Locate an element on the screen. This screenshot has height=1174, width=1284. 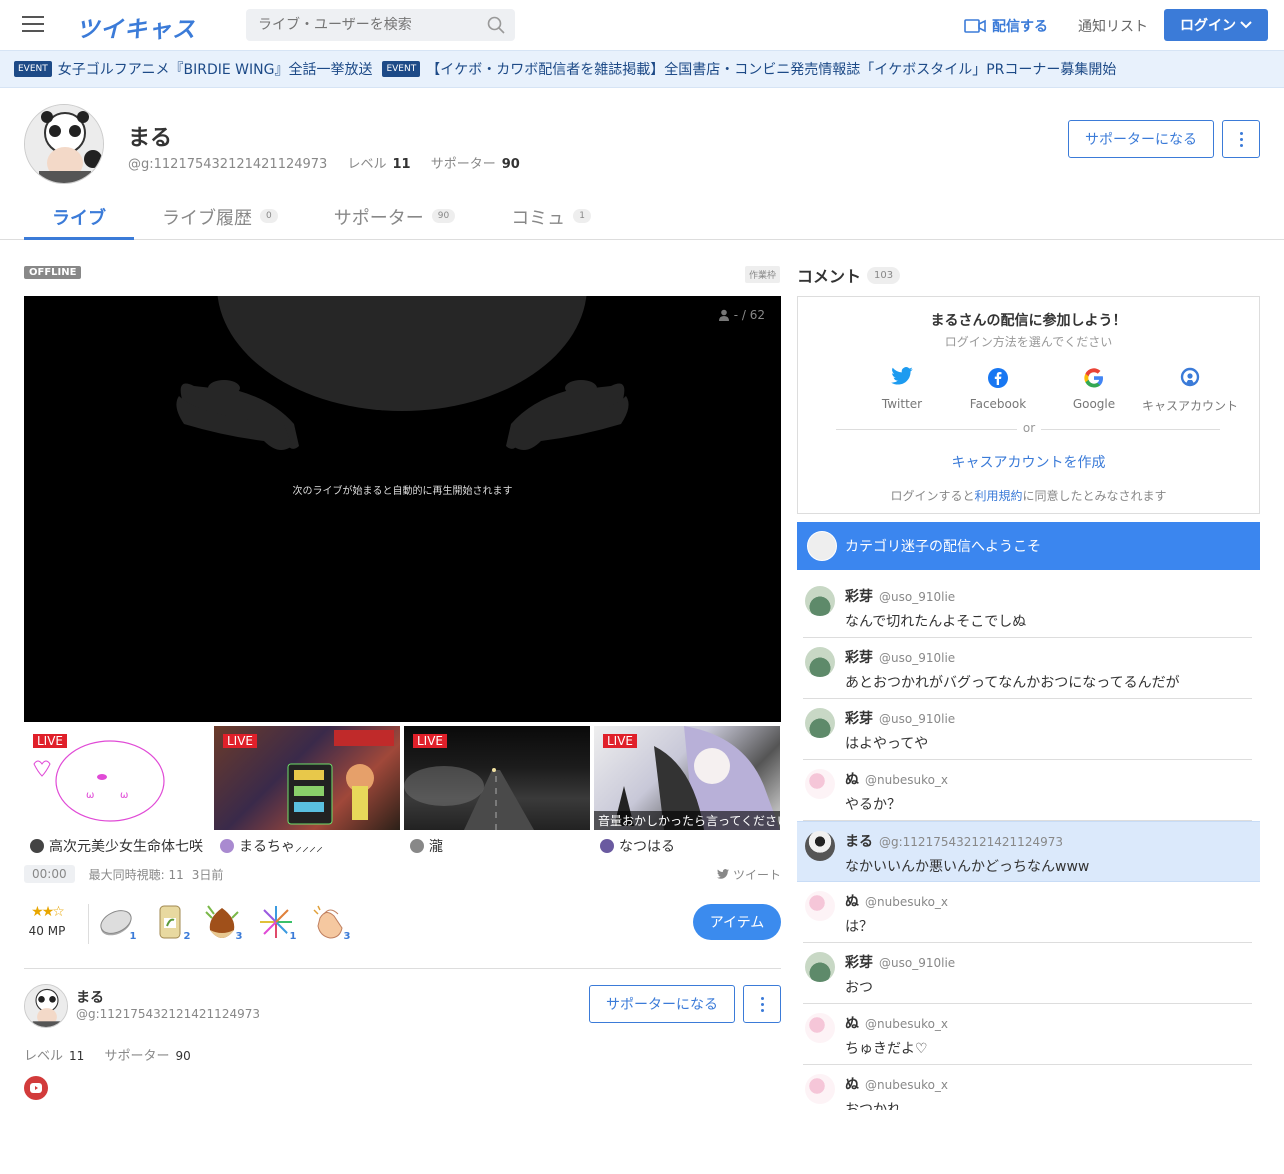
mp-value: 40 MP is located at coordinates (47, 931).